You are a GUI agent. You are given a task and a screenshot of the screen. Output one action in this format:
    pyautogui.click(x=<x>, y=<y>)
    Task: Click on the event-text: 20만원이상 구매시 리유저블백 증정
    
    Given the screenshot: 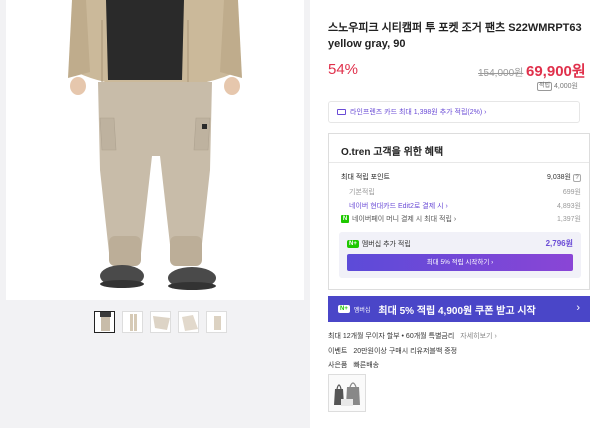 What is the action you would take?
    pyautogui.click(x=405, y=351)
    